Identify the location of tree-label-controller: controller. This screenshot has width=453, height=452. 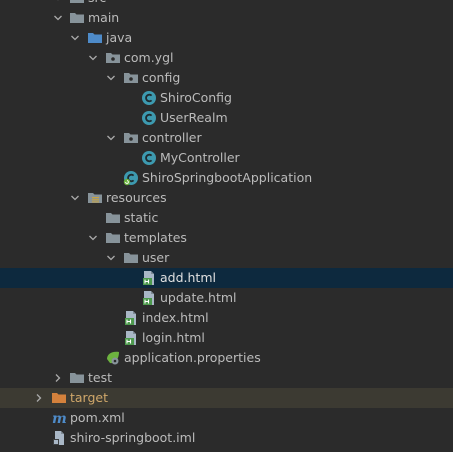
(172, 137).